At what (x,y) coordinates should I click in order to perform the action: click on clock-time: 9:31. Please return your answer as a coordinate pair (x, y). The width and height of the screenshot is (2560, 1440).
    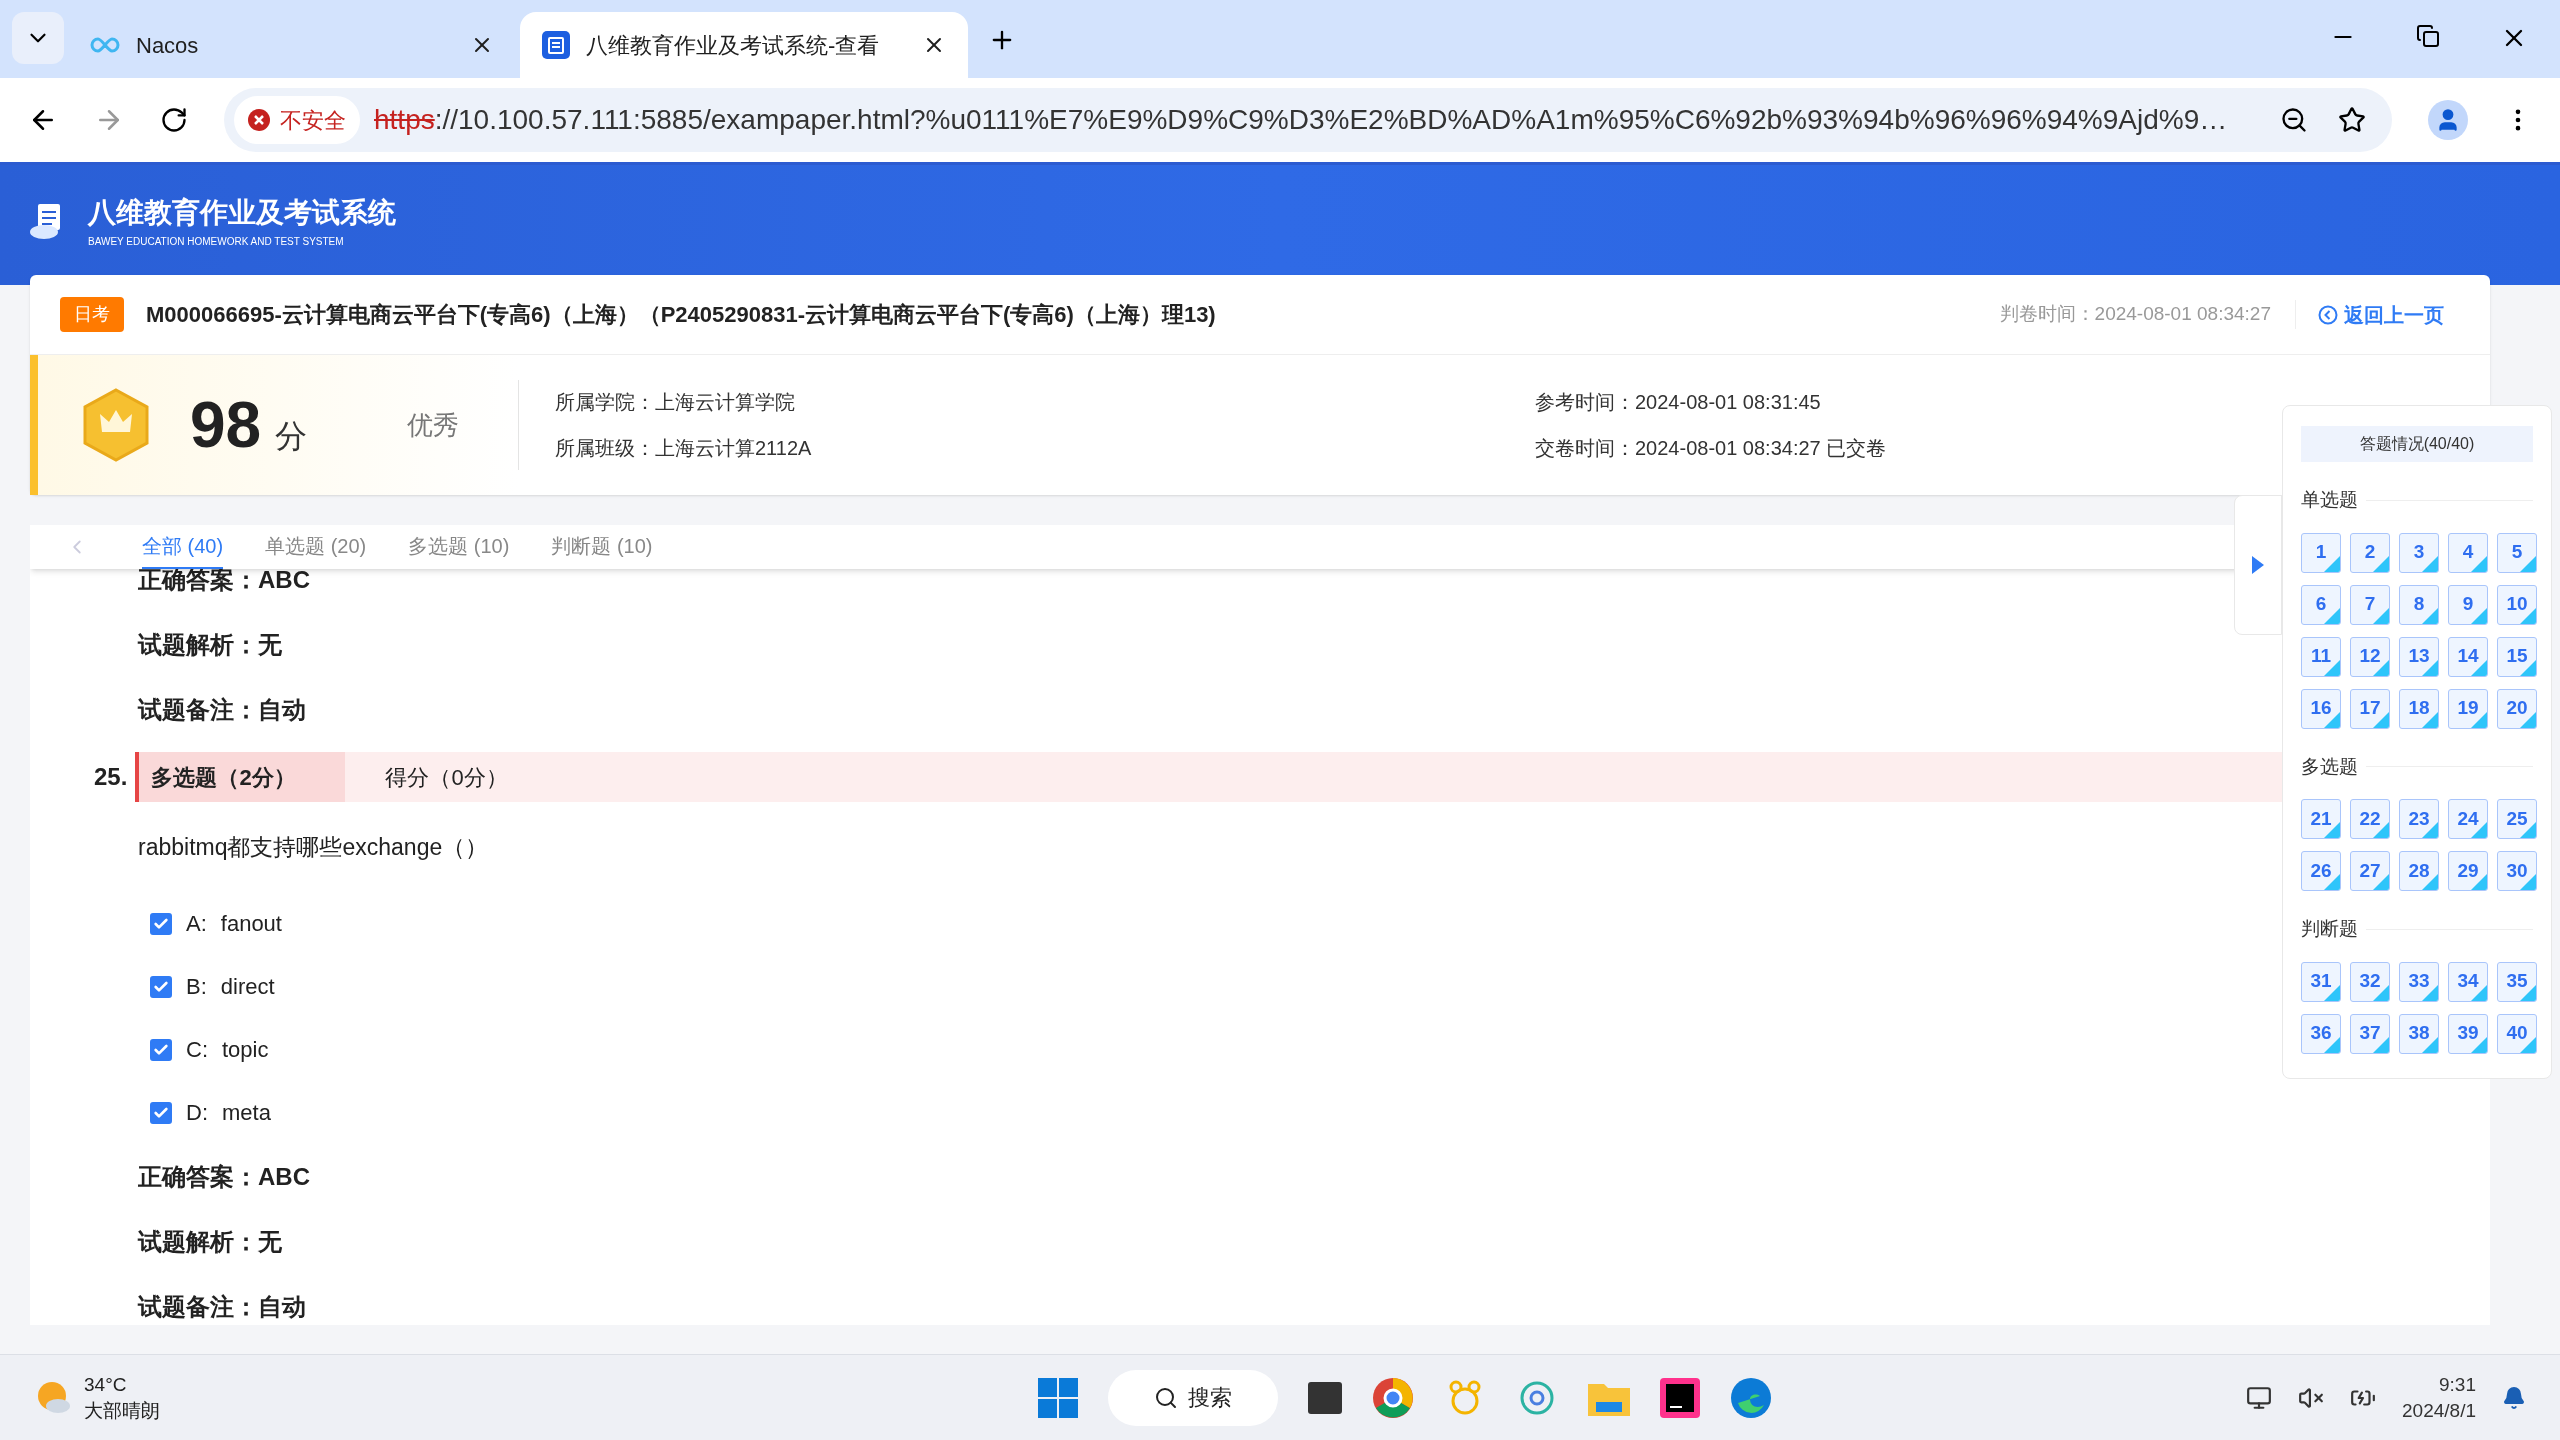
    Looking at the image, I should click on (2457, 1384).